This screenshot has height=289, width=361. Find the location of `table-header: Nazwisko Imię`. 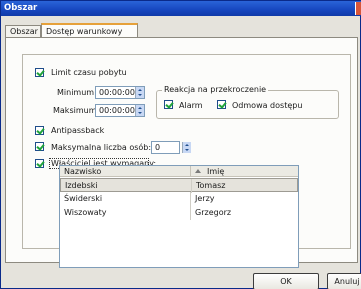

table-header: Nazwisko Imię is located at coordinates (179, 171).